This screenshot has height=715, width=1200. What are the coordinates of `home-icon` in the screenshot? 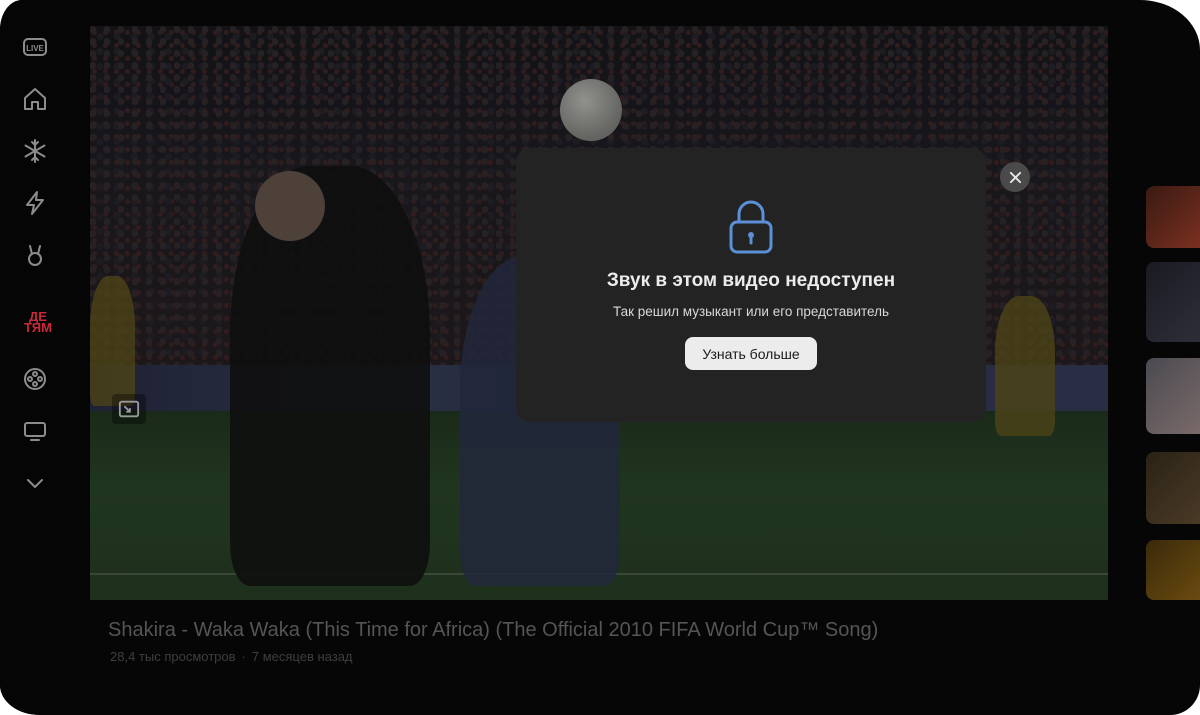 It's located at (35, 99).